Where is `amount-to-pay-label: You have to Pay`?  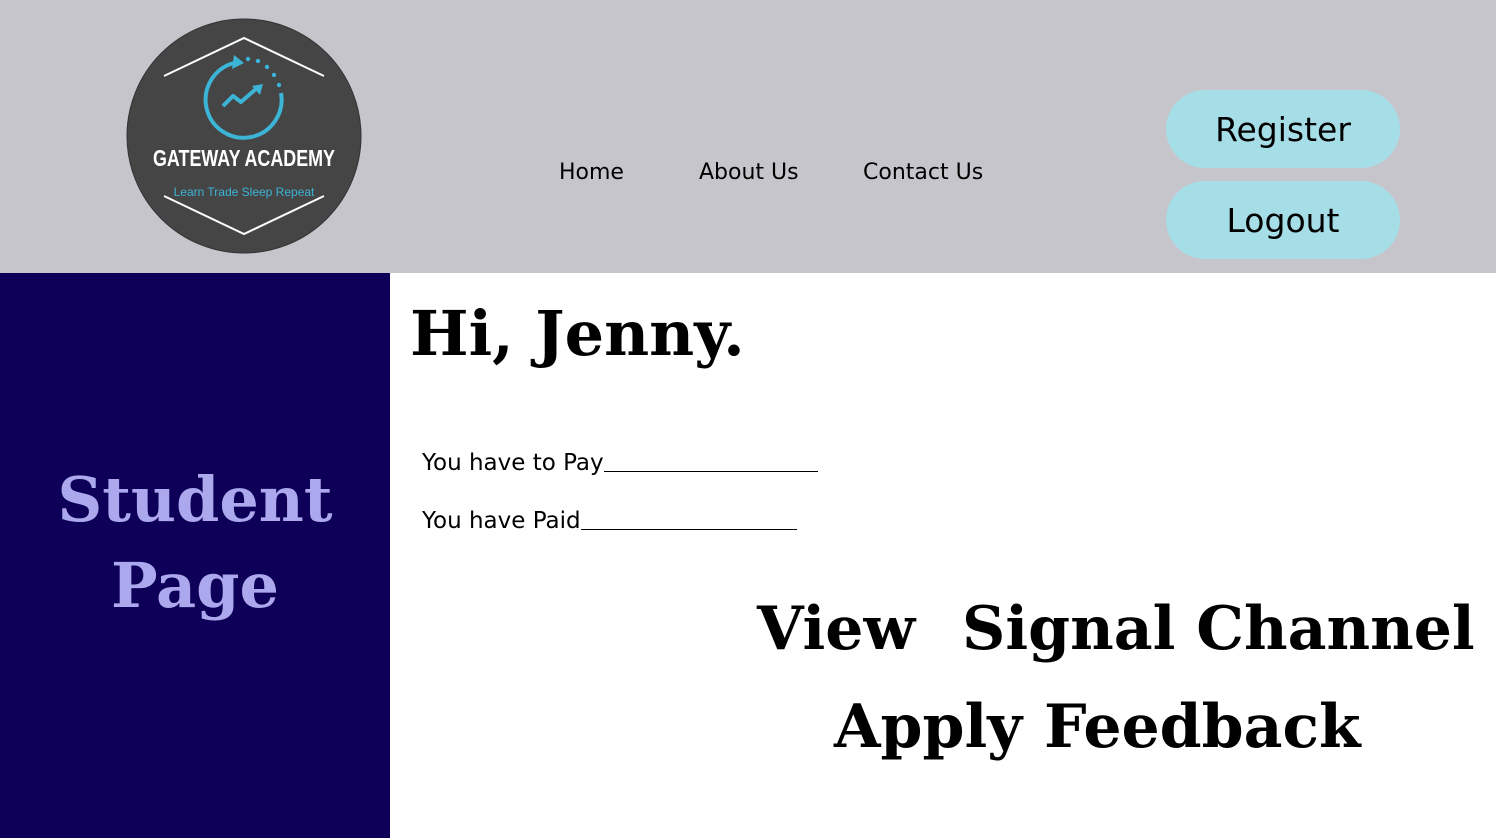
amount-to-pay-label: You have to Pay is located at coordinates (513, 463).